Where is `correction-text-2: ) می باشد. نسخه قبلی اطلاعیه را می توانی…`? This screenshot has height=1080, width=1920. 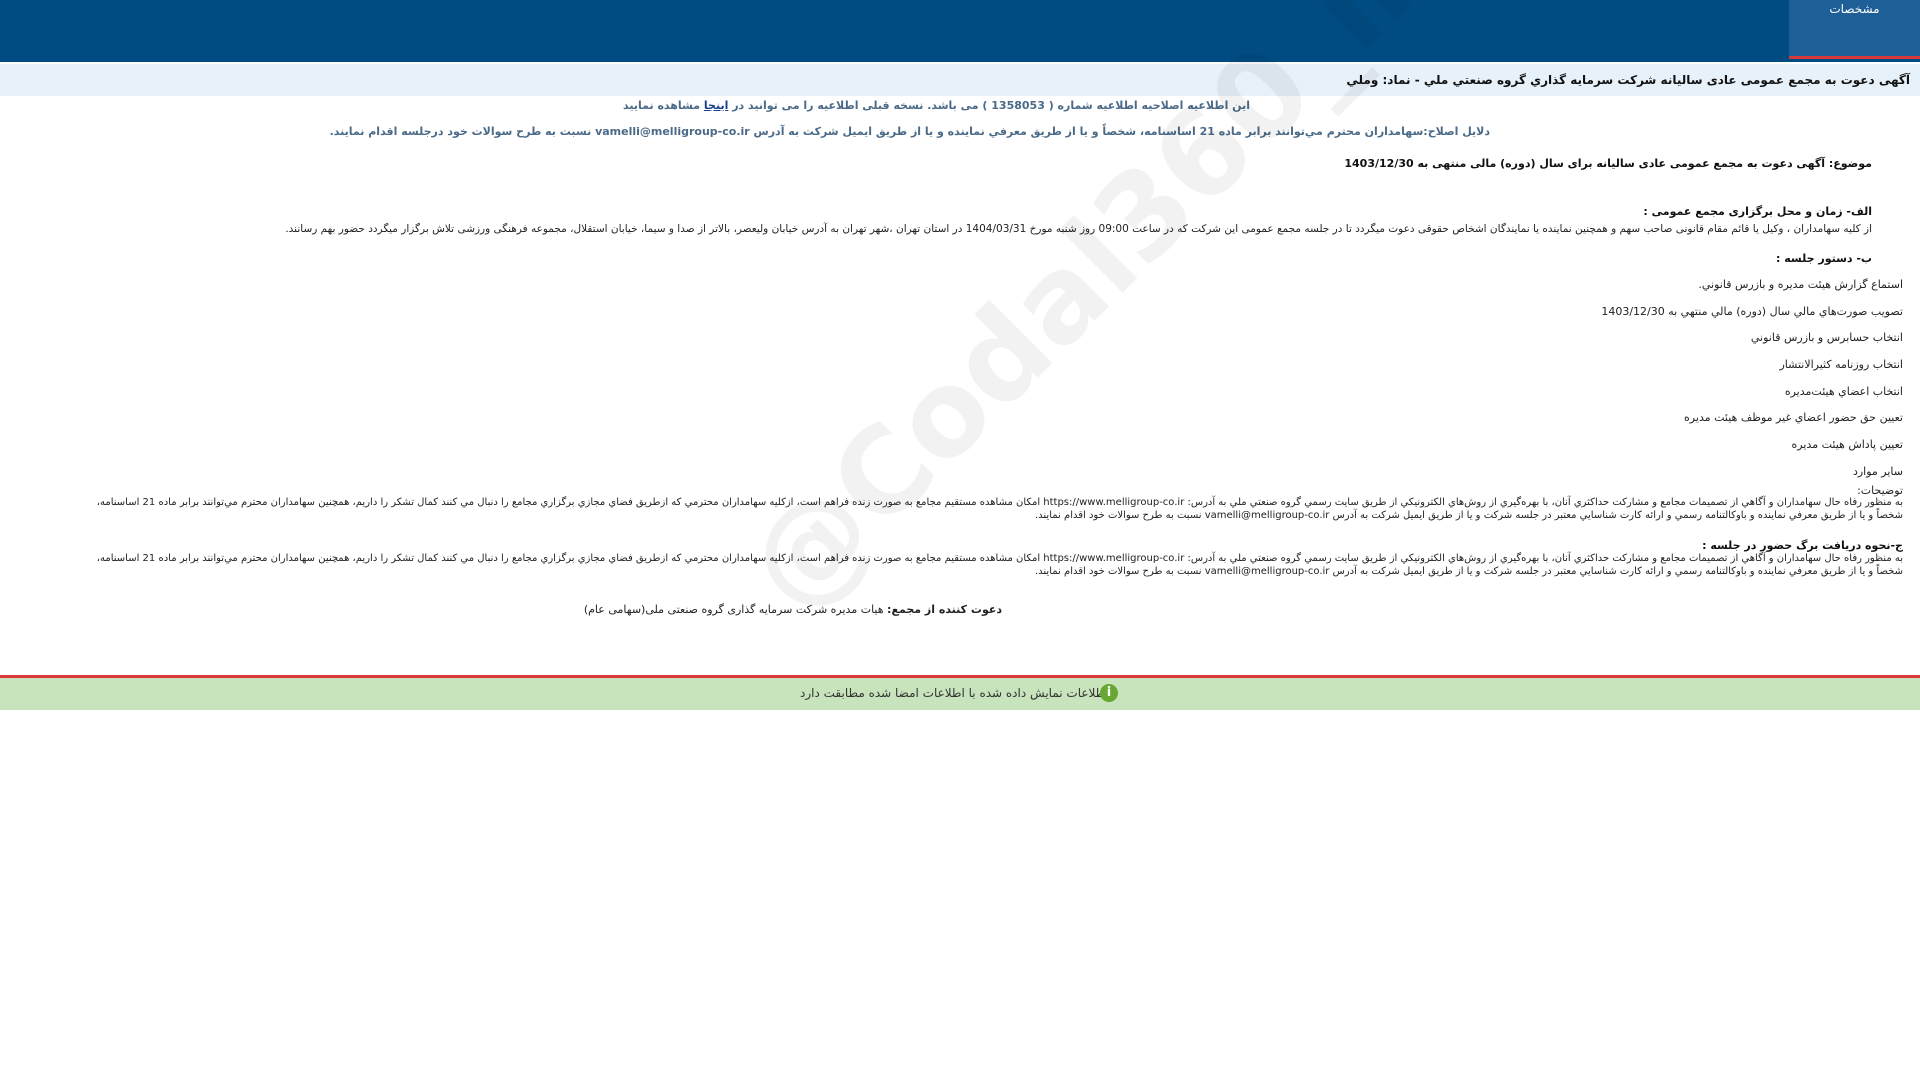
correction-text-2: ) می باشد. نسخه قبلی اطلاعیه را می توانی… is located at coordinates (860, 105).